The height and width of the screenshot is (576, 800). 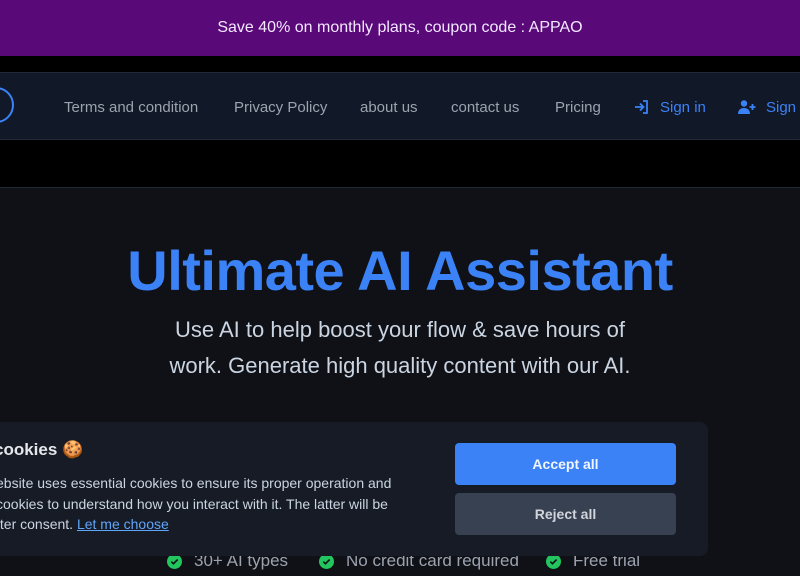 What do you see at coordinates (389, 107) in the screenshot?
I see `nav-about-link: about us` at bounding box center [389, 107].